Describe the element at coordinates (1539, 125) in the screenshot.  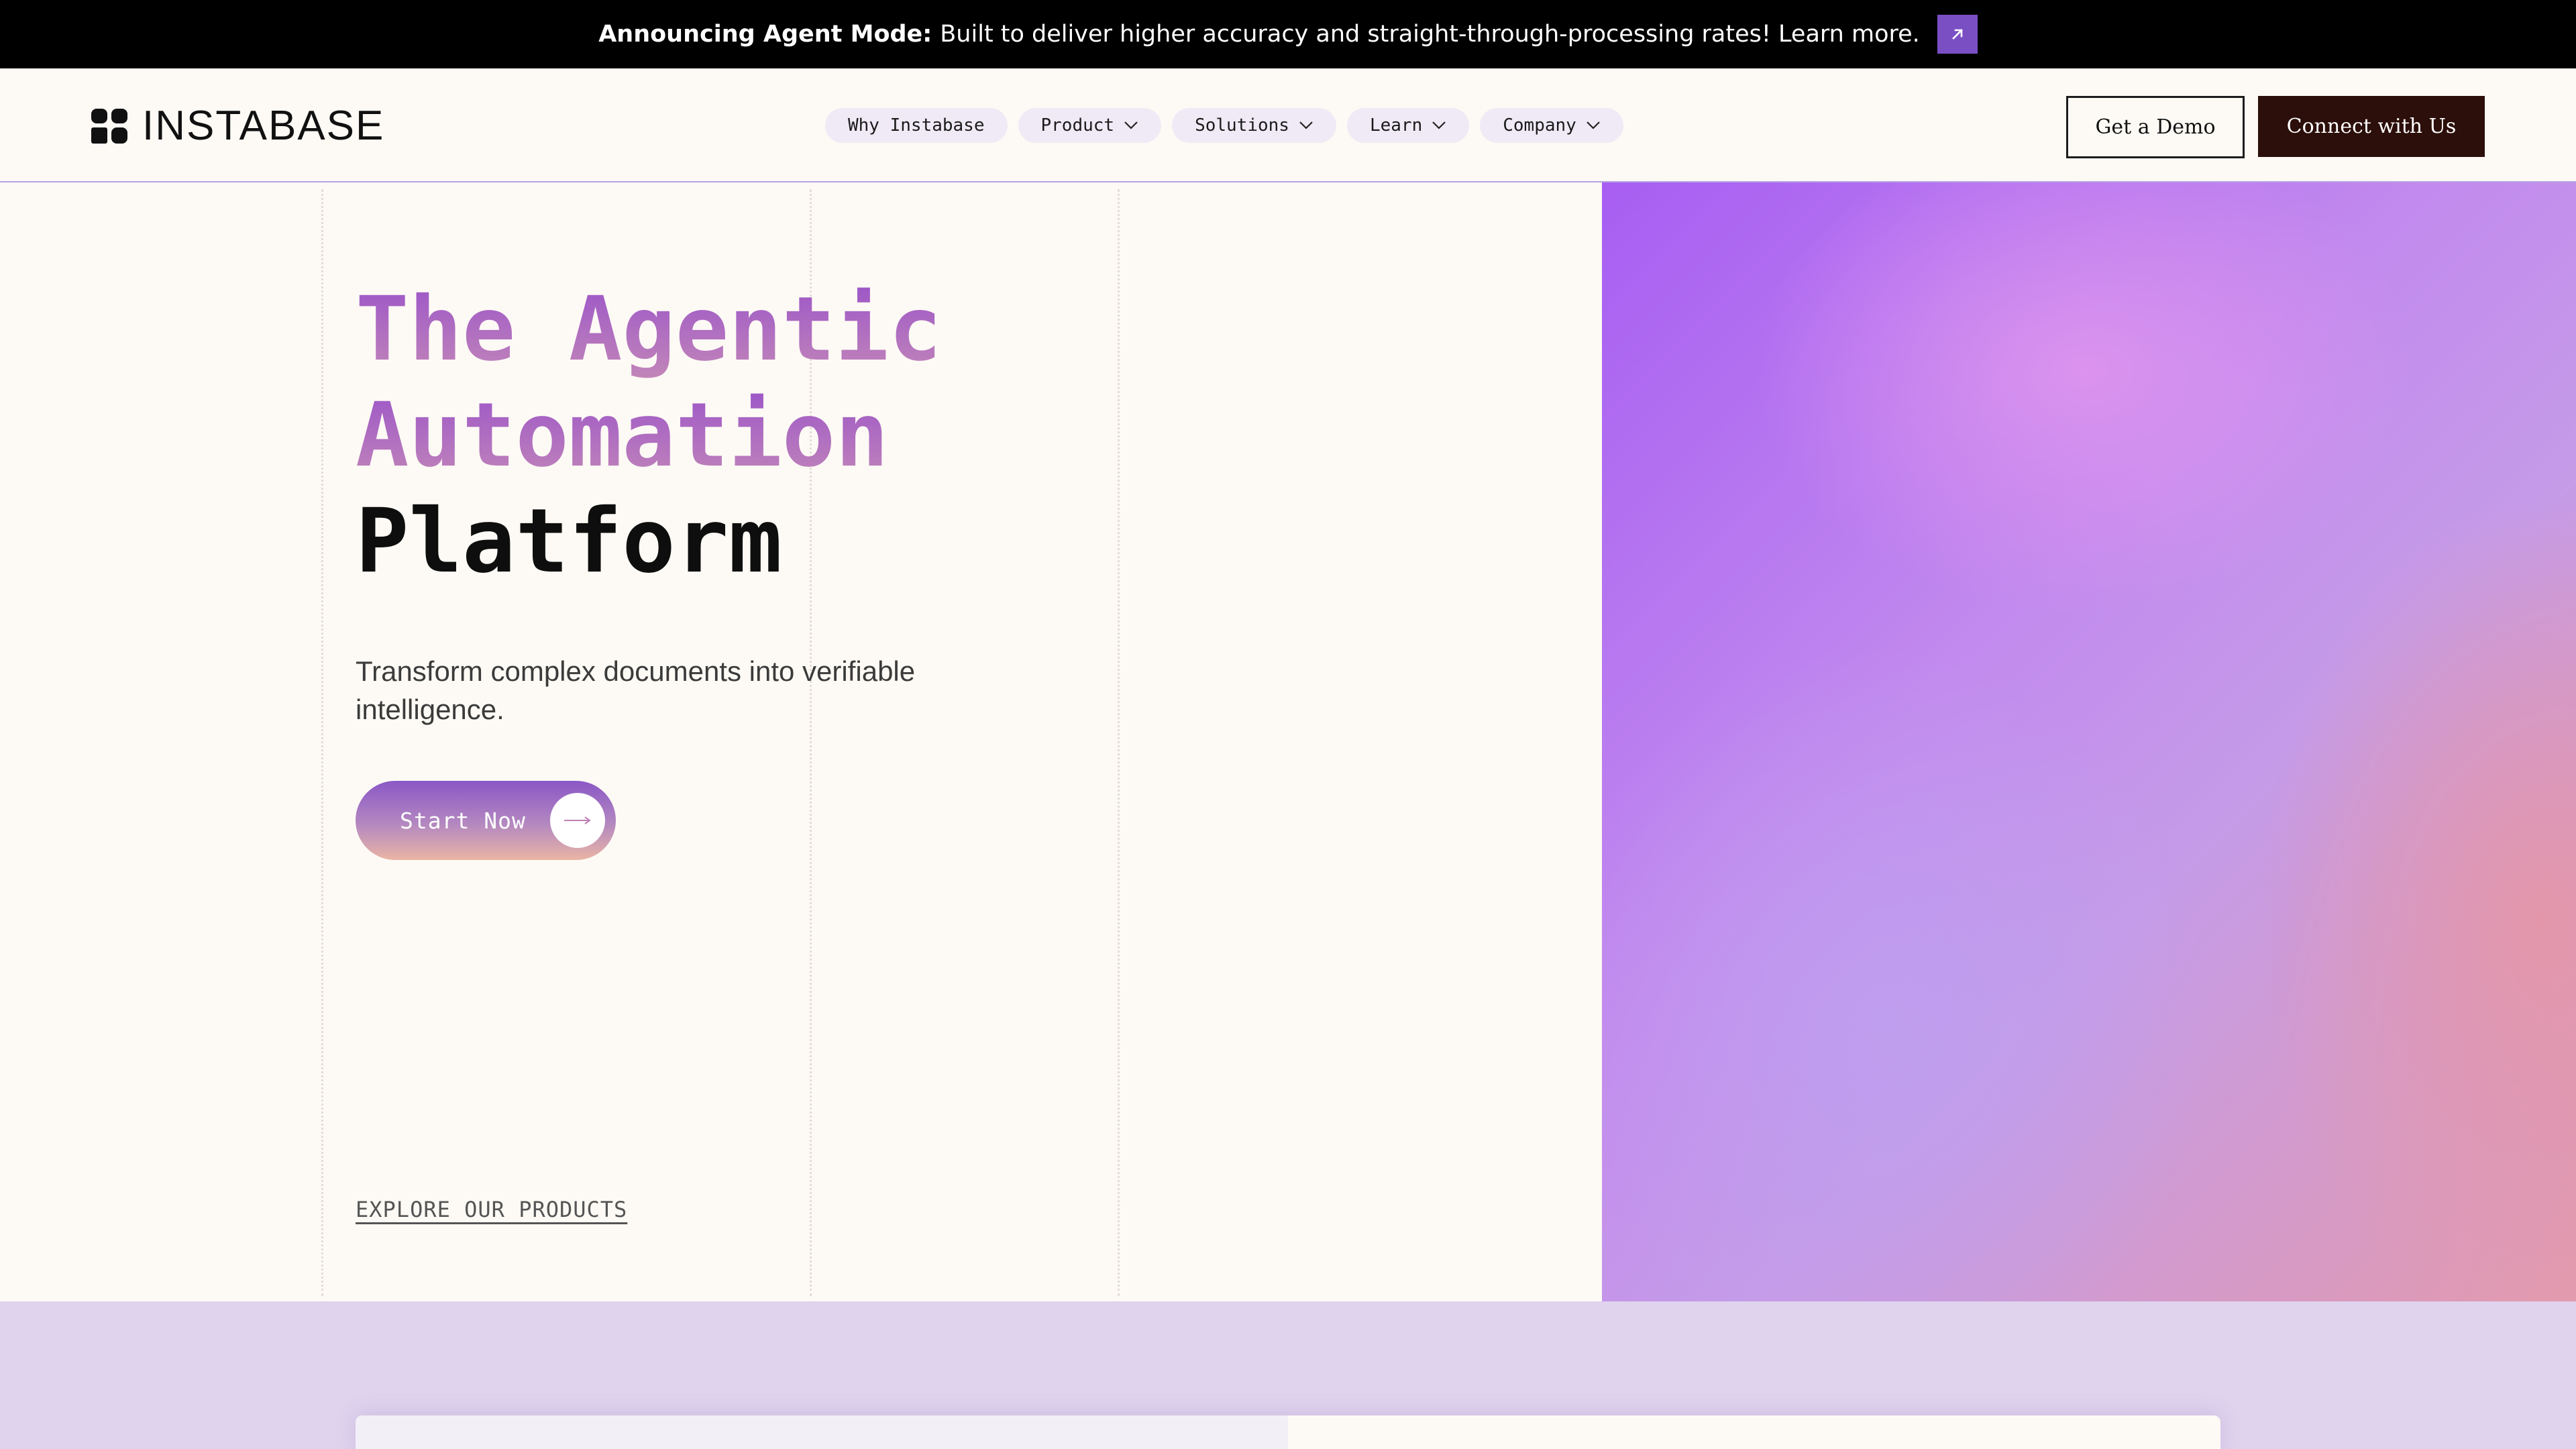
I see `nav-label: Company` at that location.